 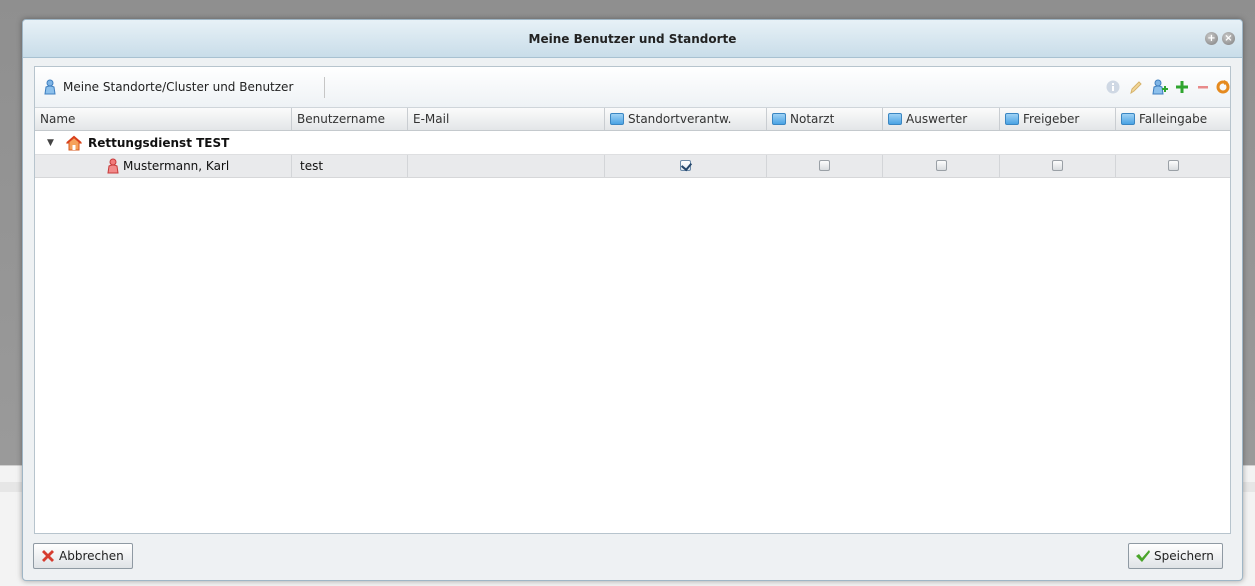 What do you see at coordinates (83, 556) in the screenshot?
I see `cancel-button: Abbrechen` at bounding box center [83, 556].